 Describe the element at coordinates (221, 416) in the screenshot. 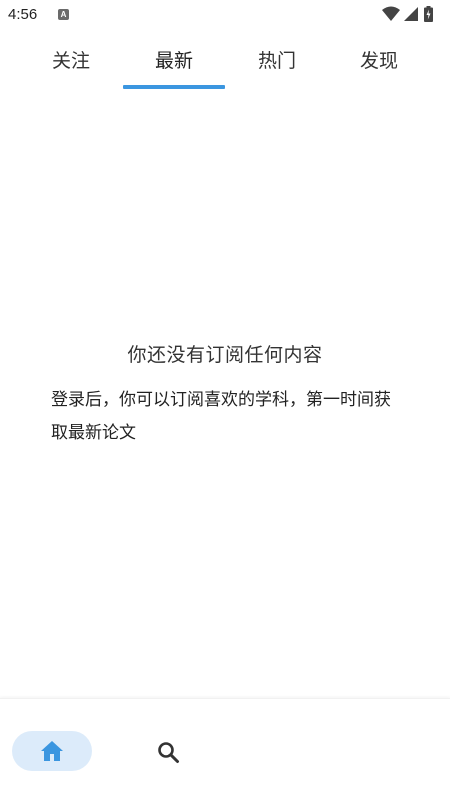

I see `empty-state-description: 登录后，你可以订阅喜欢的学科，第一时间获取最新论文` at that location.